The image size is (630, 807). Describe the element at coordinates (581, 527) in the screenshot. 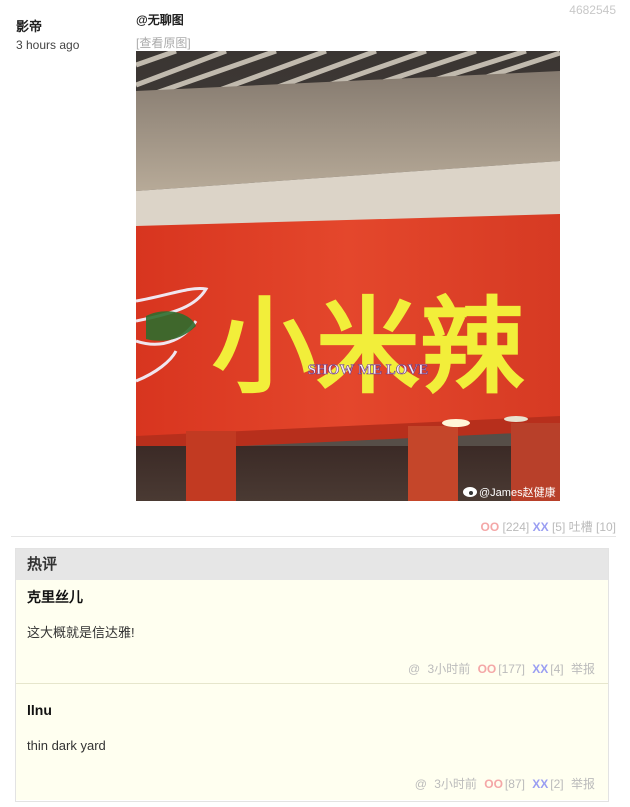

I see `tucao-button: 吐槽` at that location.